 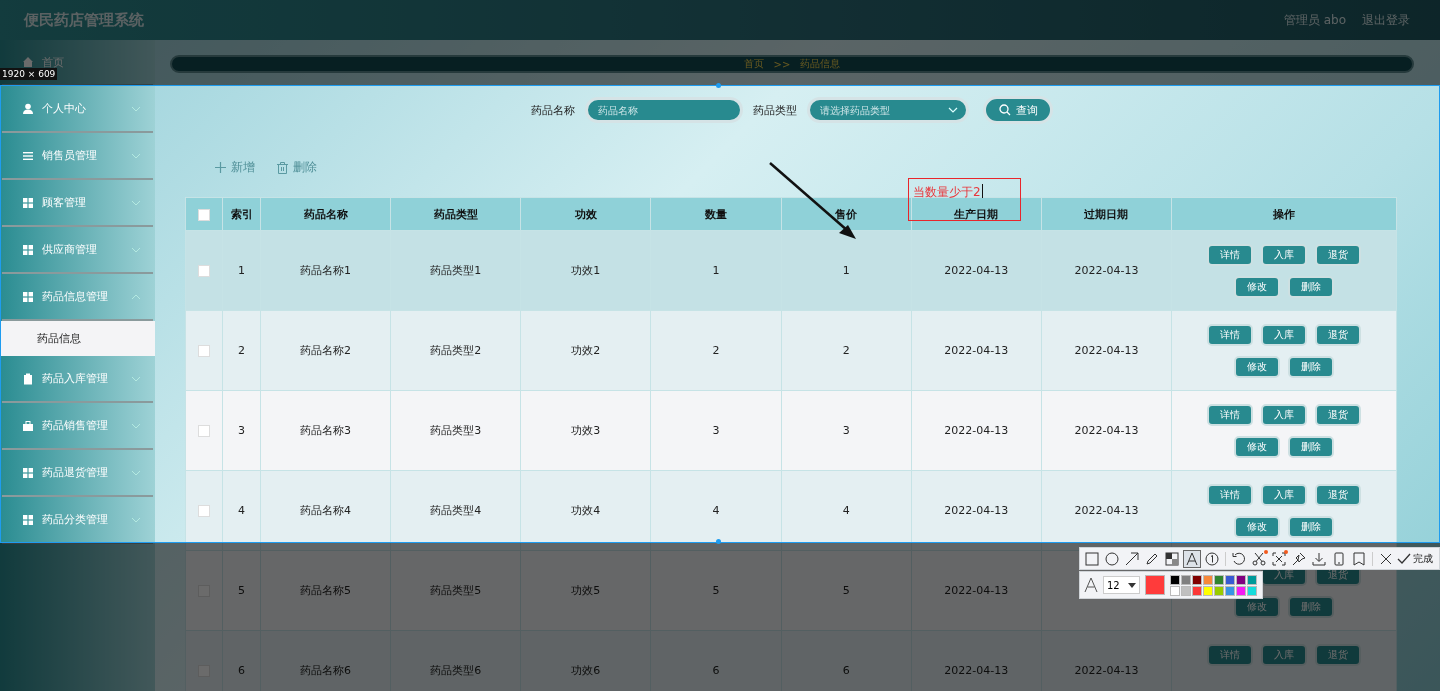 I want to click on column-header: 索引, so click(x=241, y=214).